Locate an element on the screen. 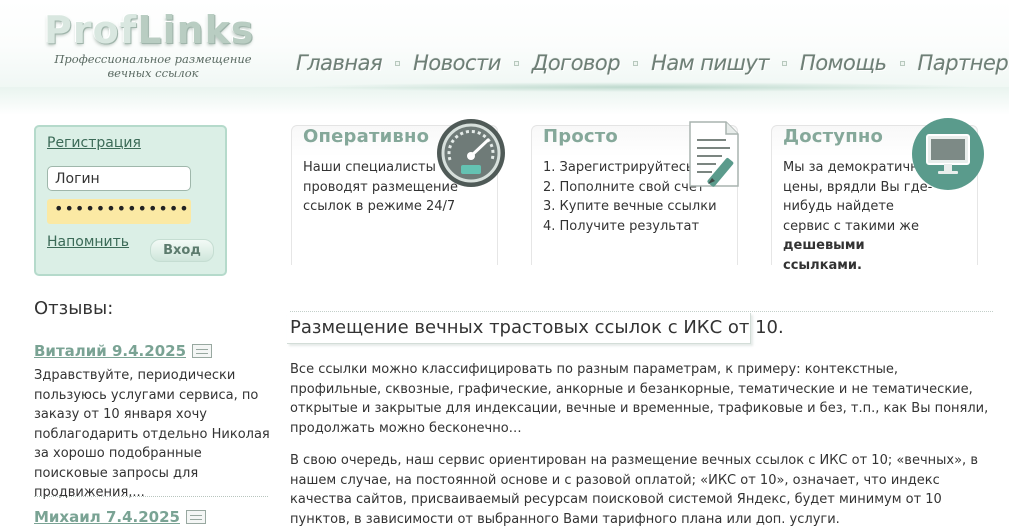 The width and height of the screenshot is (1009, 532). remind-password-link: Напомнить is located at coordinates (88, 242).